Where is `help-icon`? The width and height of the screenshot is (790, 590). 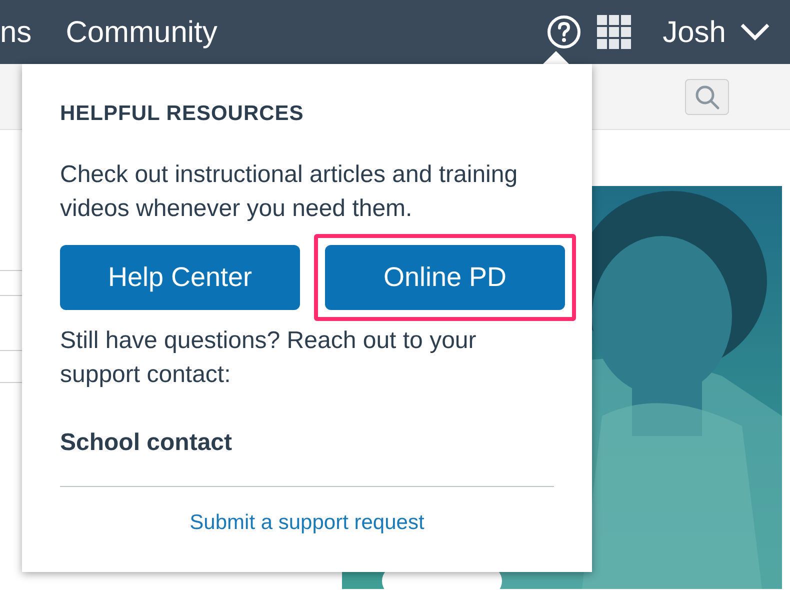
help-icon is located at coordinates (564, 32).